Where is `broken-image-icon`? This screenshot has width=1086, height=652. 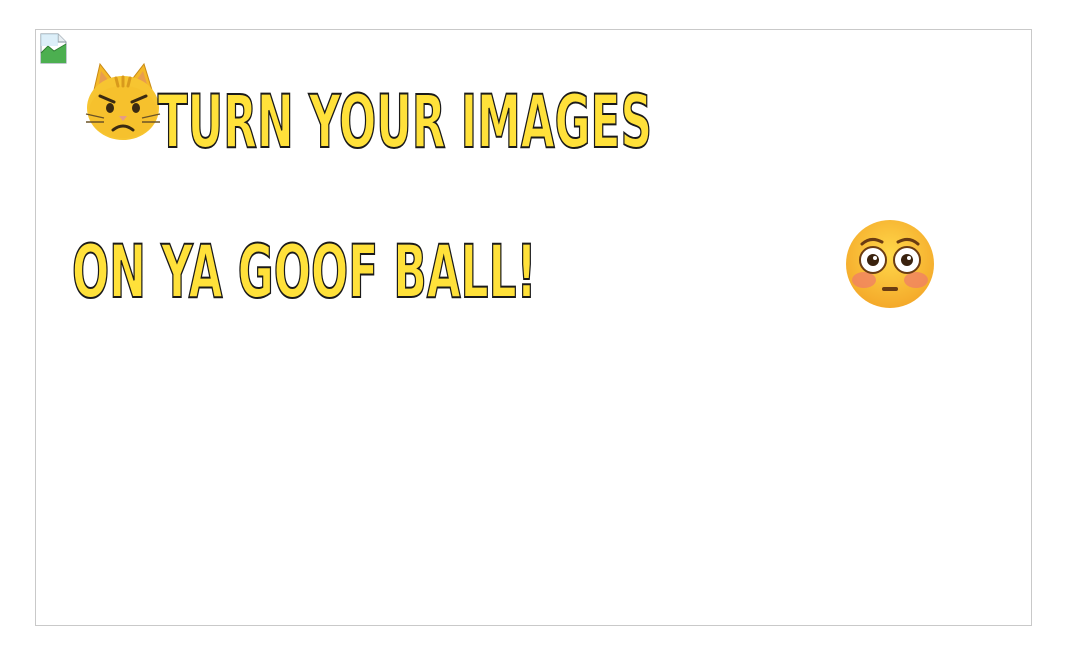
broken-image-icon is located at coordinates (53, 48).